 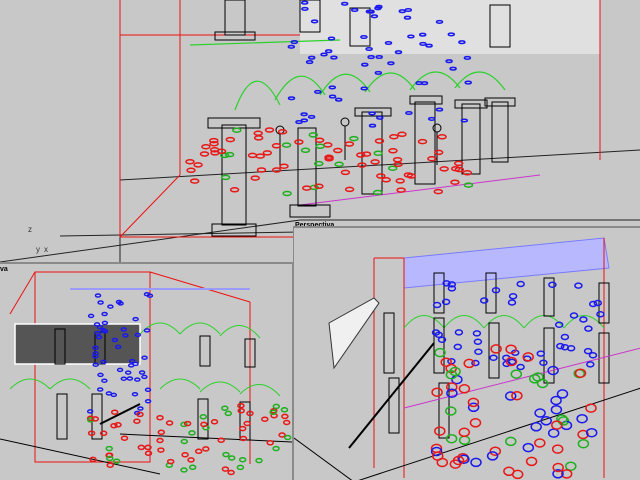 I want to click on axis-z-label: z, so click(x=30, y=229).